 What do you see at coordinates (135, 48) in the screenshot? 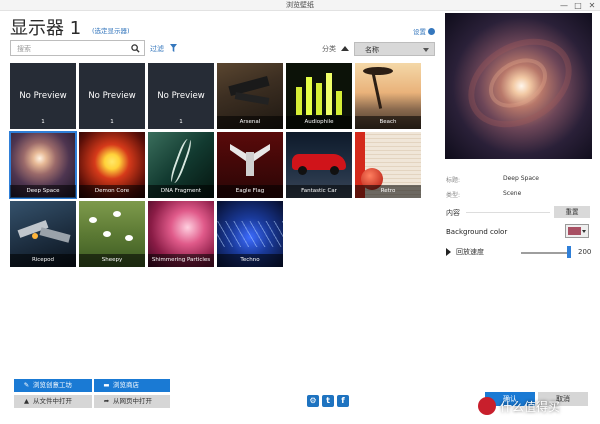
I see `search-icon` at bounding box center [135, 48].